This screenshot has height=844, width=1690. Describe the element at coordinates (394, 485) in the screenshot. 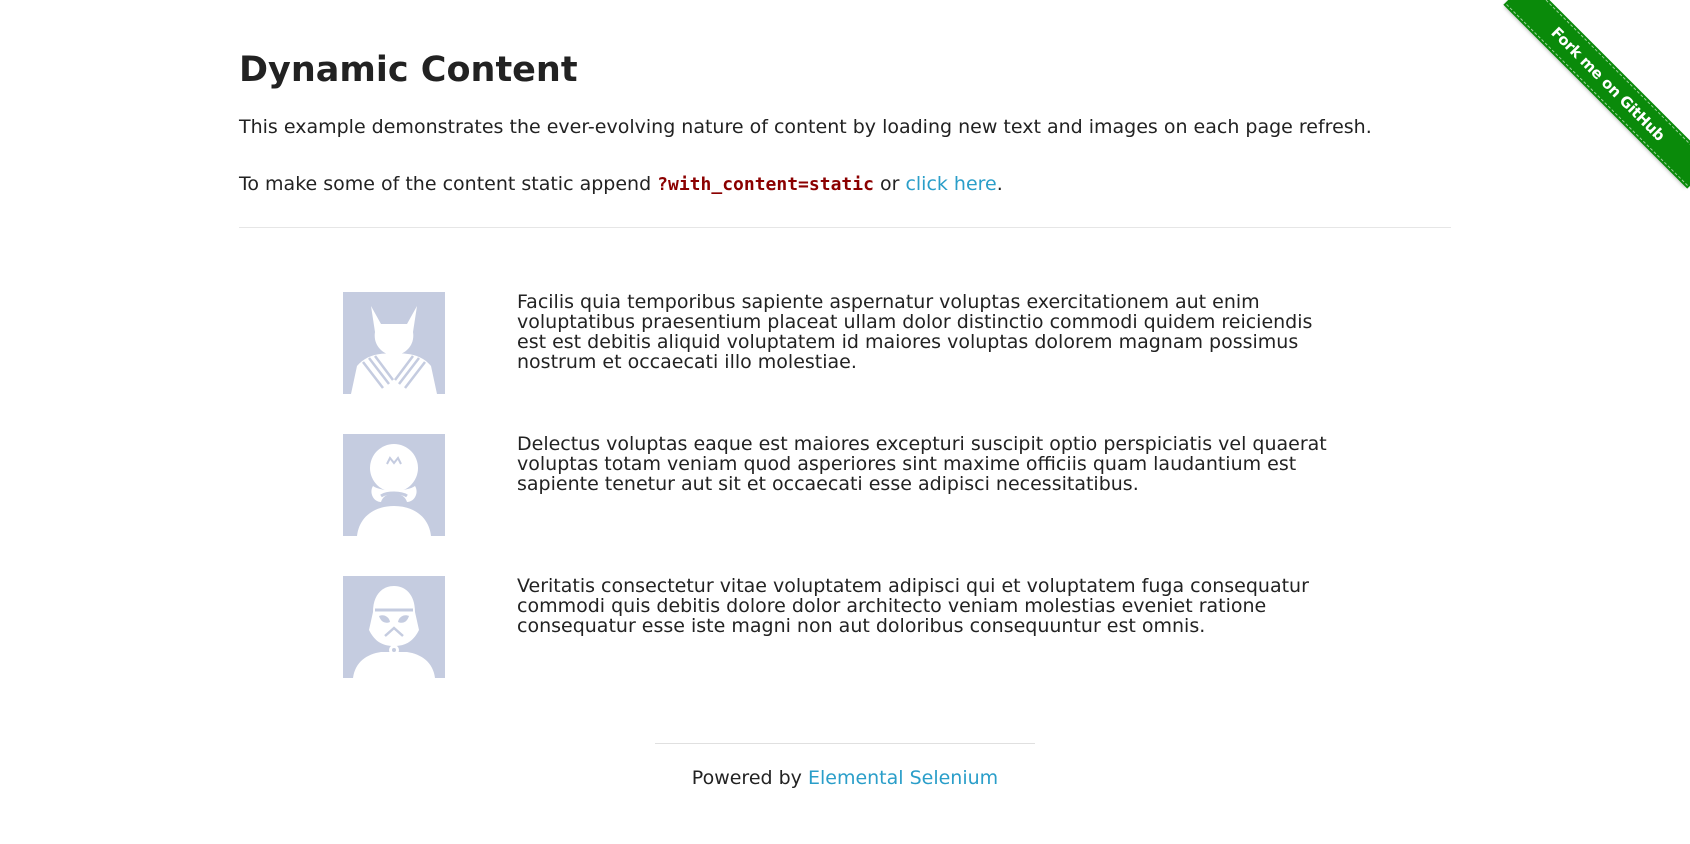

I see `mario-avatar-icon` at that location.